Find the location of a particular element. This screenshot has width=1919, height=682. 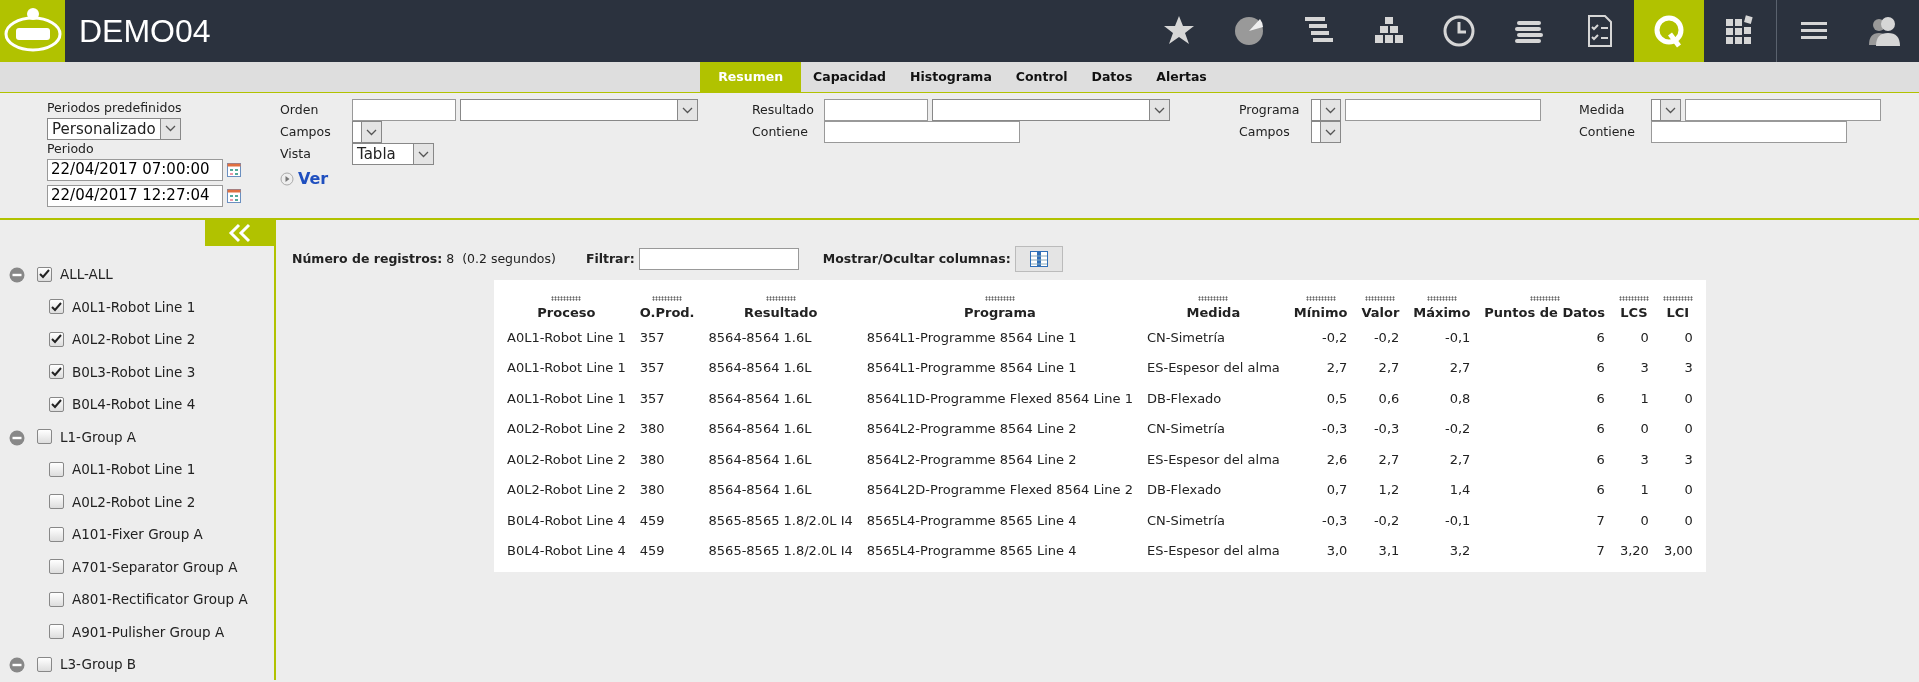

tree-item-label: B0L3-Robot Line 3 is located at coordinates (134, 371).